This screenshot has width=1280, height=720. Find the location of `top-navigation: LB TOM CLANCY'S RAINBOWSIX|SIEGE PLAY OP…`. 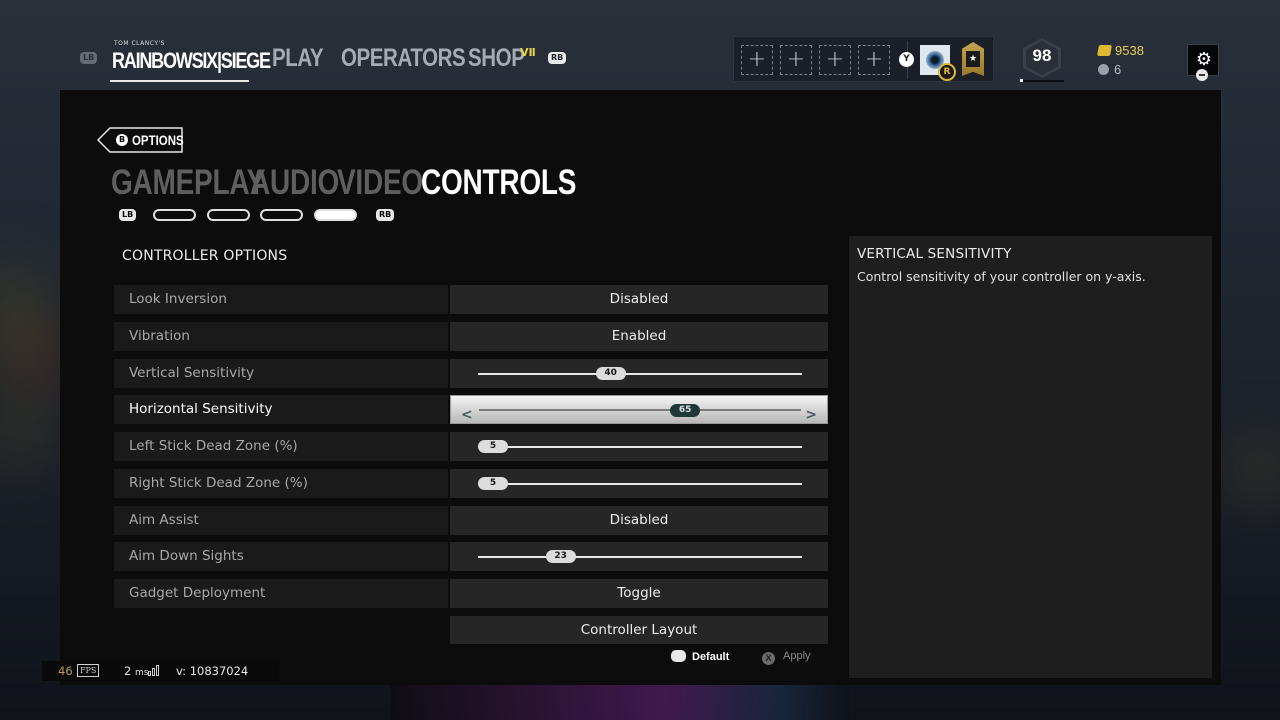

top-navigation: LB TOM CLANCY'S RAINBOWSIX|SIEGE PLAY OP… is located at coordinates (640, 61).